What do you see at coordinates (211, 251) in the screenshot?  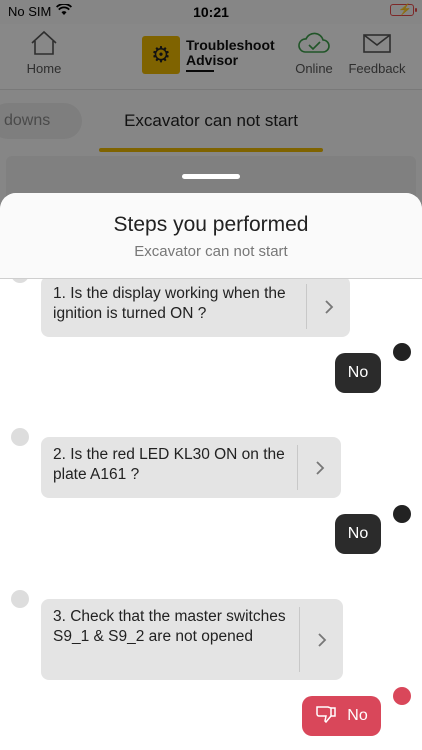 I see `sheet-subtitle: Excavator can not start` at bounding box center [211, 251].